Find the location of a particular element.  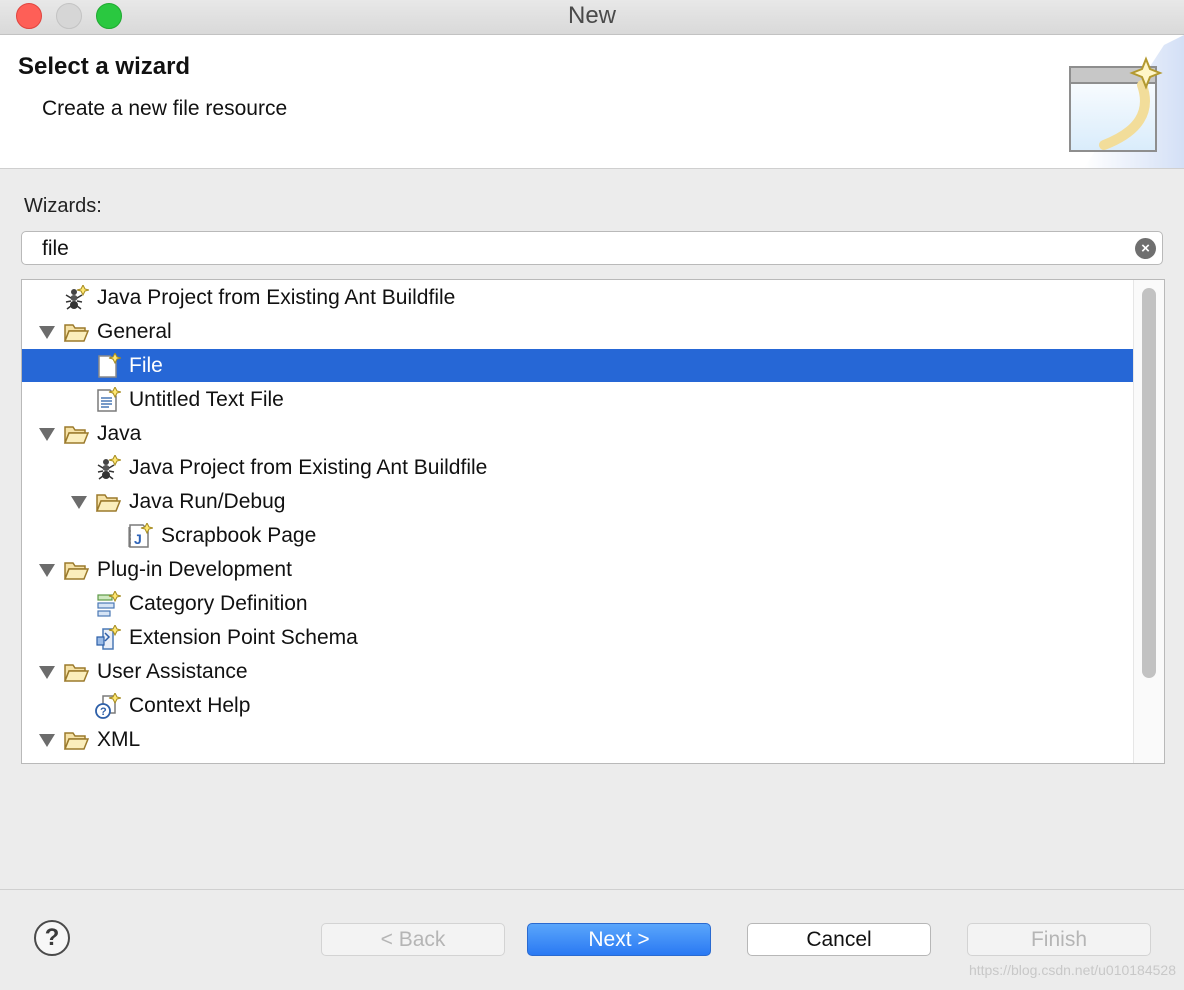

wizard-filter: × is located at coordinates (592, 248).